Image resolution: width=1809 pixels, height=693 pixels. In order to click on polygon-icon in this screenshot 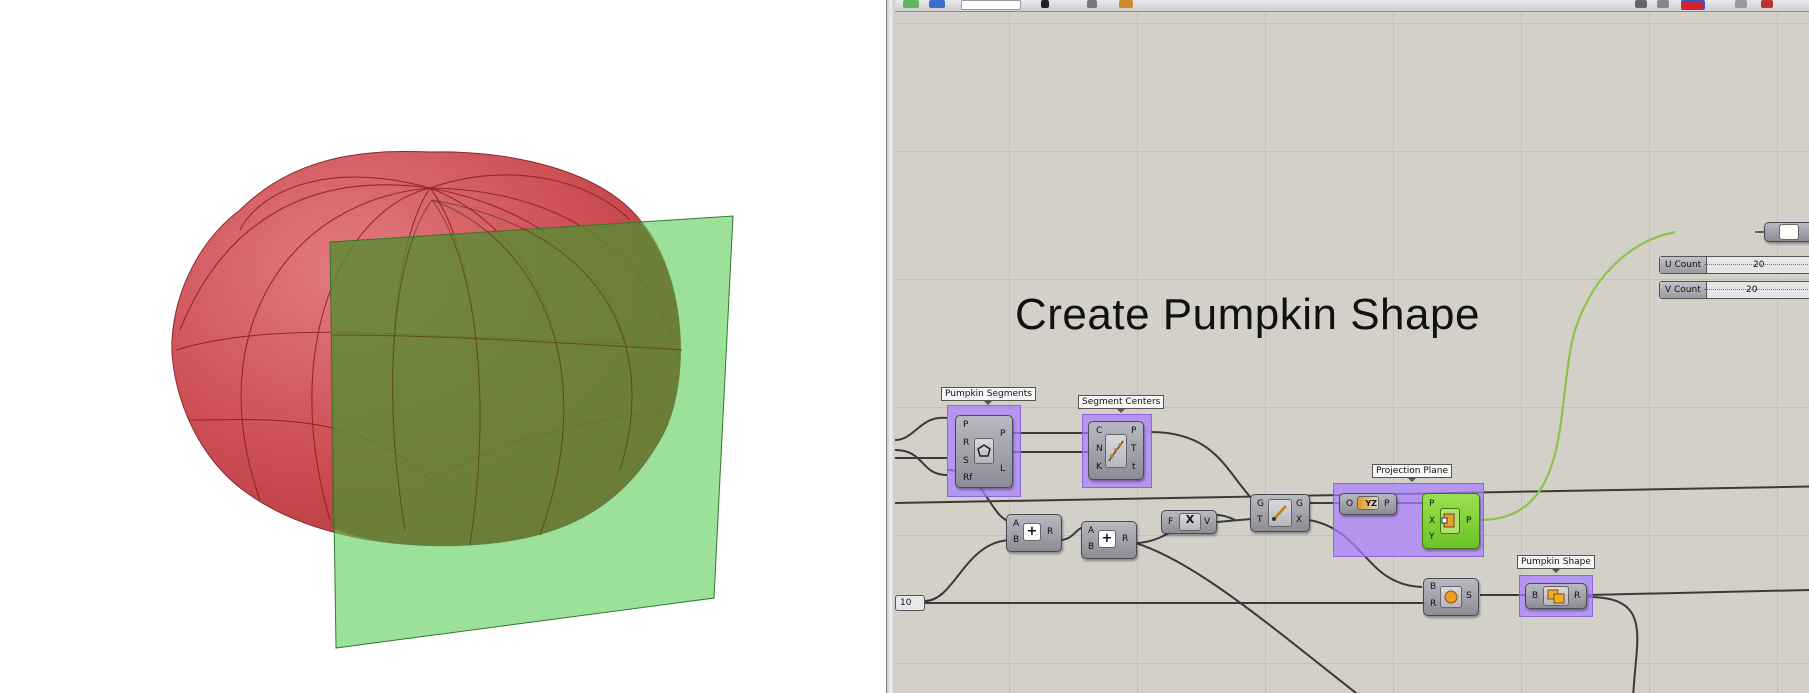, I will do `click(984, 451)`.